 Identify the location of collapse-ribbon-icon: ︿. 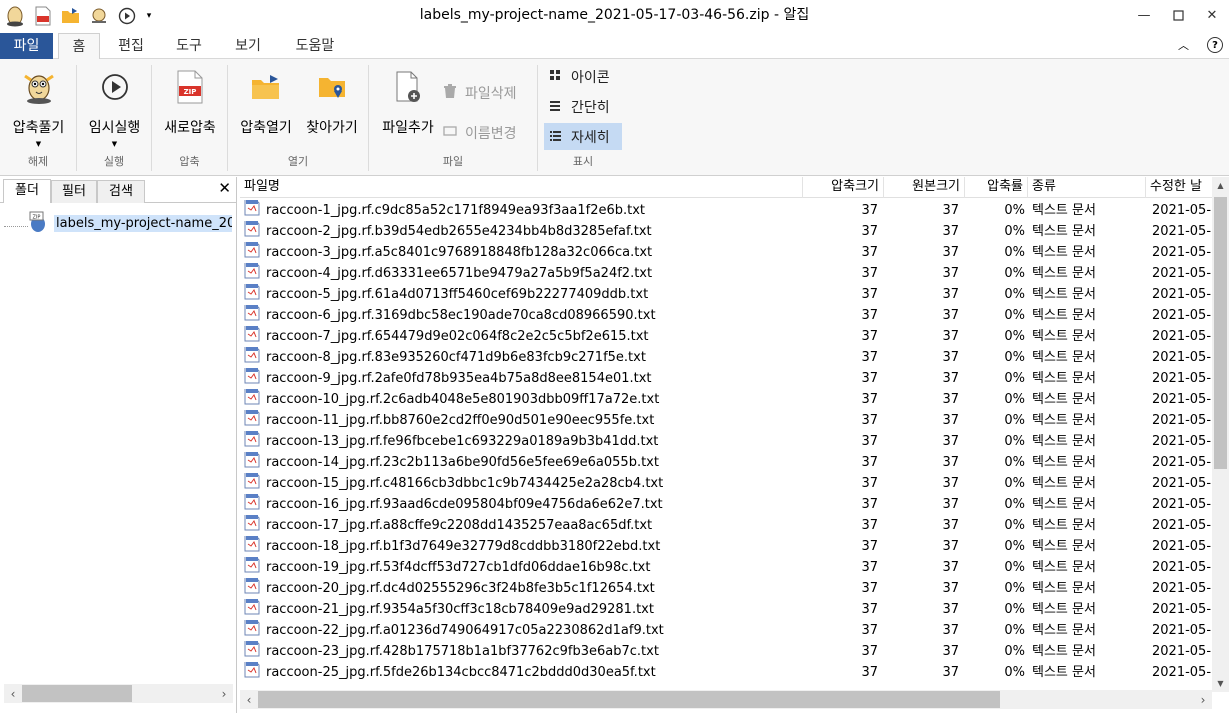
(1183, 45).